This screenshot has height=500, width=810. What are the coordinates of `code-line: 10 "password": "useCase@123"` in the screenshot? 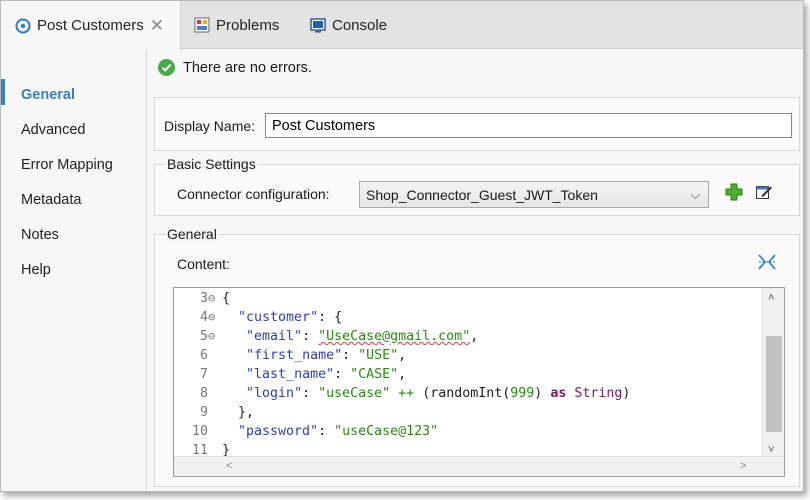 It's located at (315, 431).